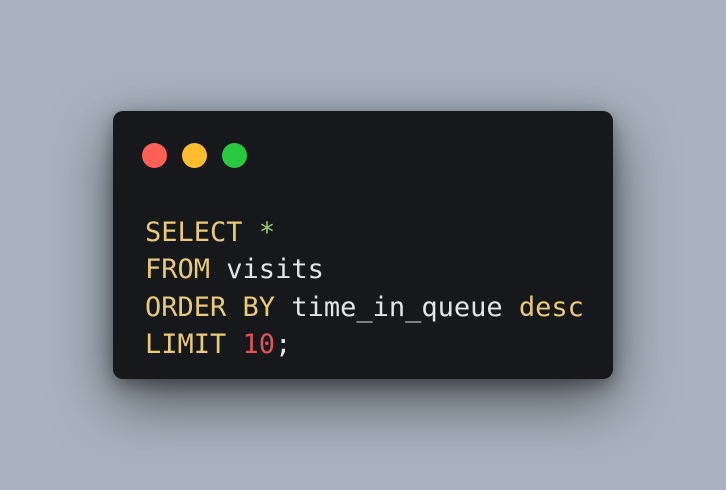 The width and height of the screenshot is (726, 490). I want to click on keyword-limit: LIMIT, so click(186, 344).